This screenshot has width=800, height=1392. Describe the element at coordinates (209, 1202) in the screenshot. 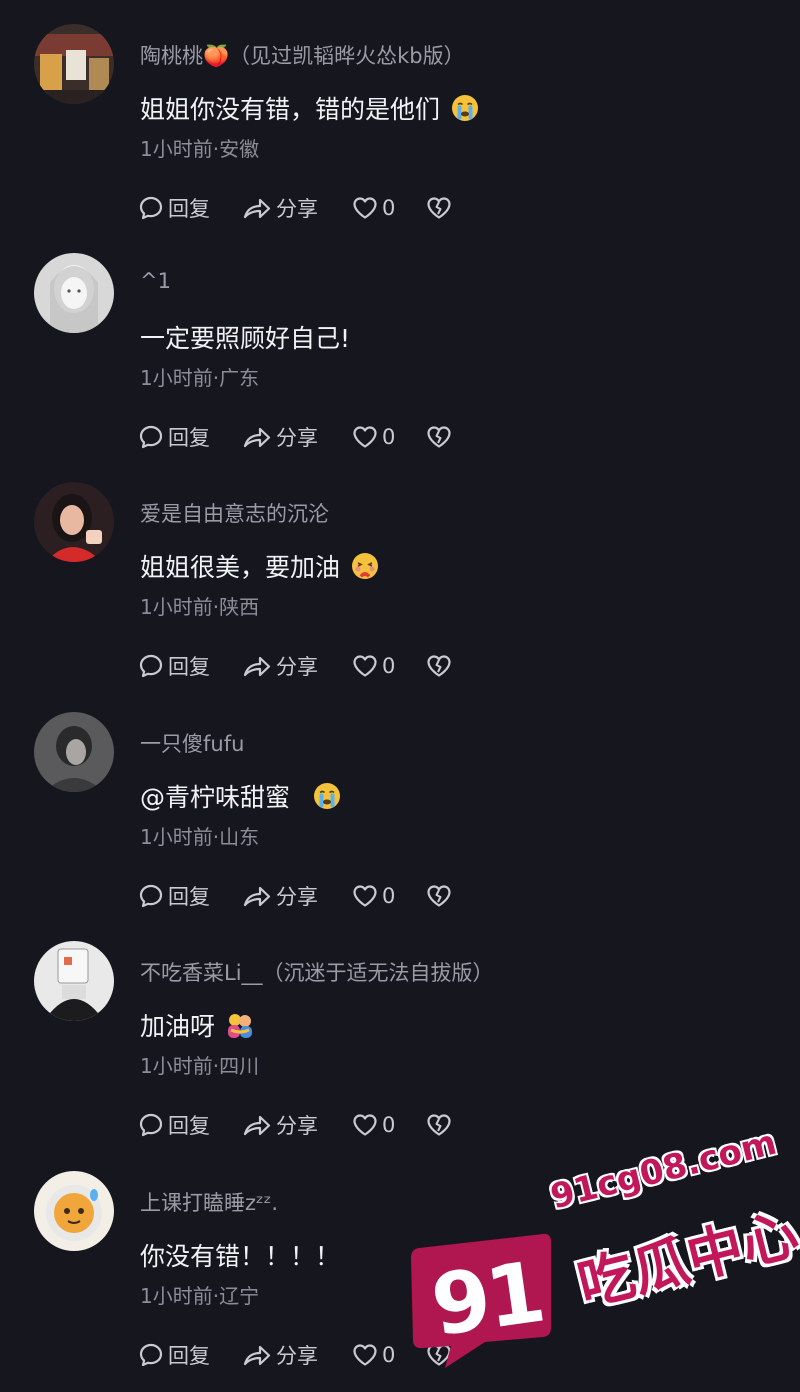

I see `comment-username: 上课打瞌睡zᶻᶻ.` at that location.